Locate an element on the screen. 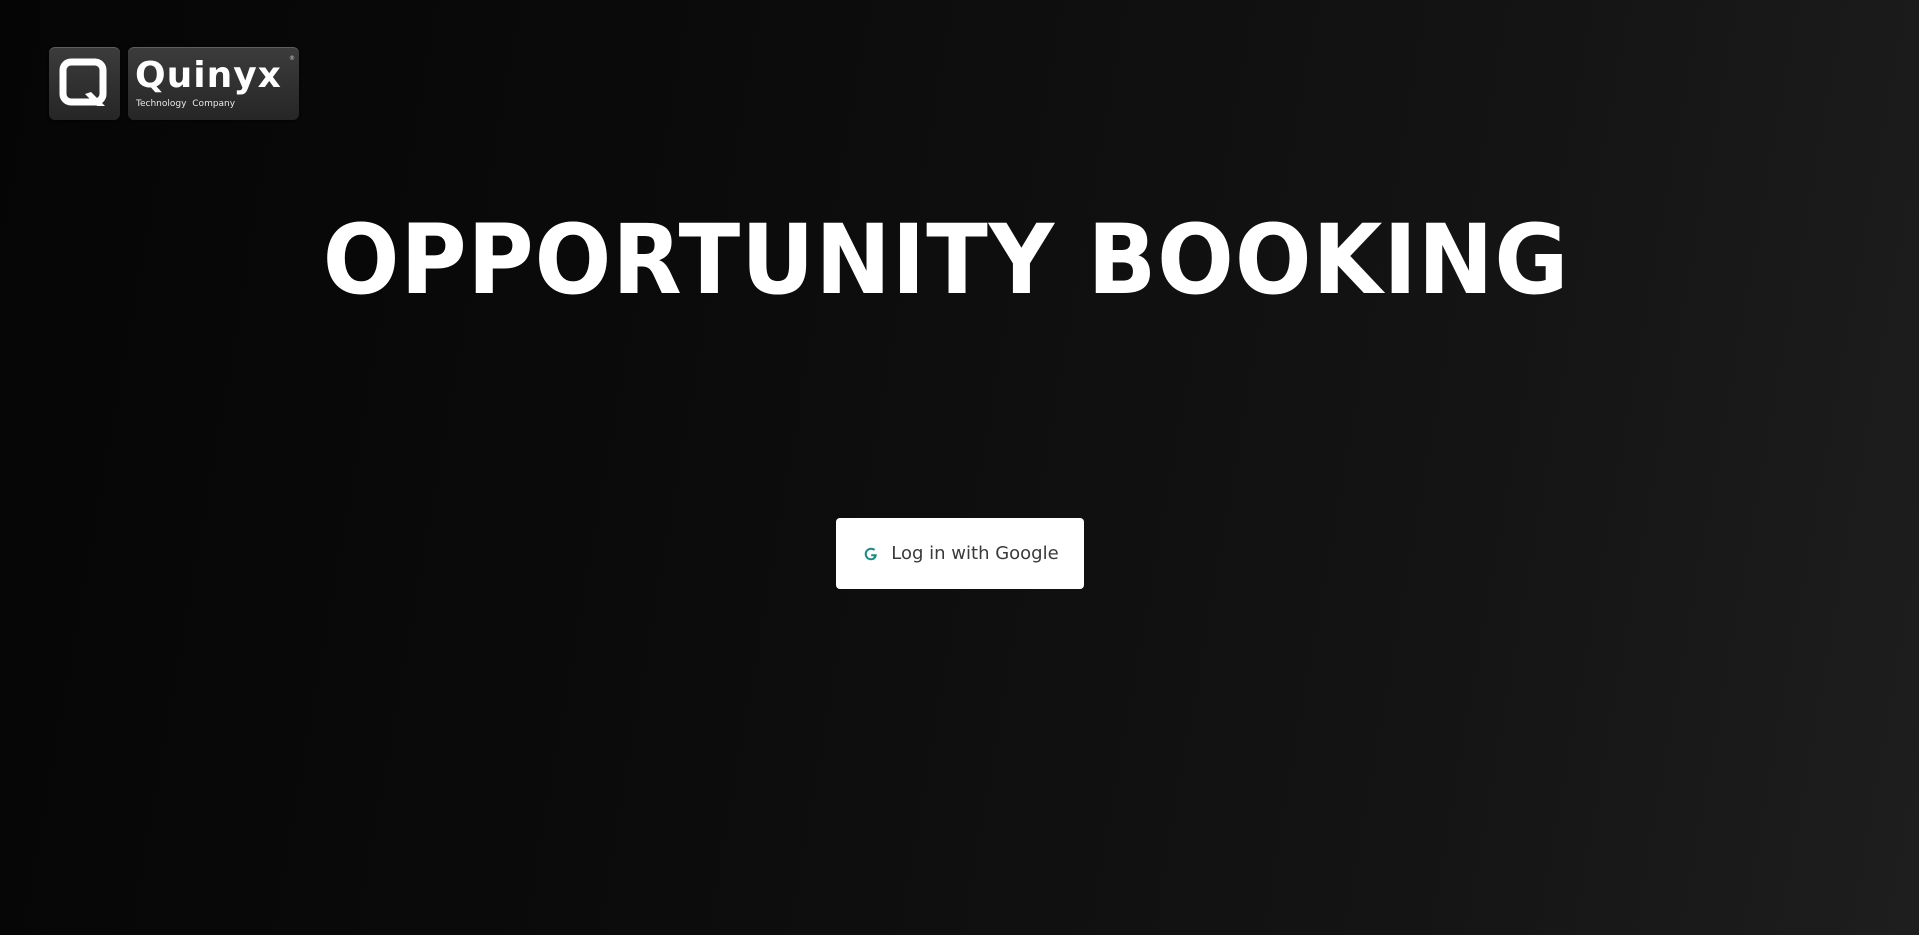 The width and height of the screenshot is (1919, 935). google-login-button: Log in with Google is located at coordinates (960, 553).